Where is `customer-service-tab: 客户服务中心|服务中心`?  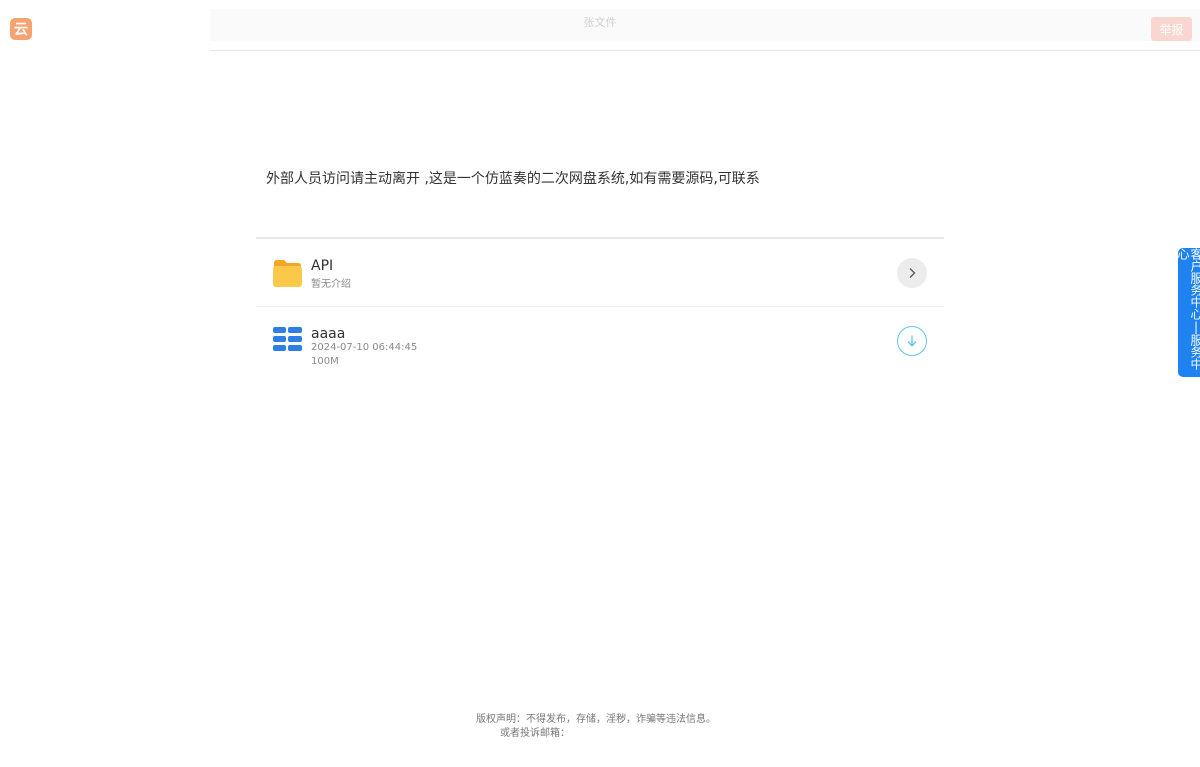 customer-service-tab: 客户服务中心|服务中心 is located at coordinates (1188, 312).